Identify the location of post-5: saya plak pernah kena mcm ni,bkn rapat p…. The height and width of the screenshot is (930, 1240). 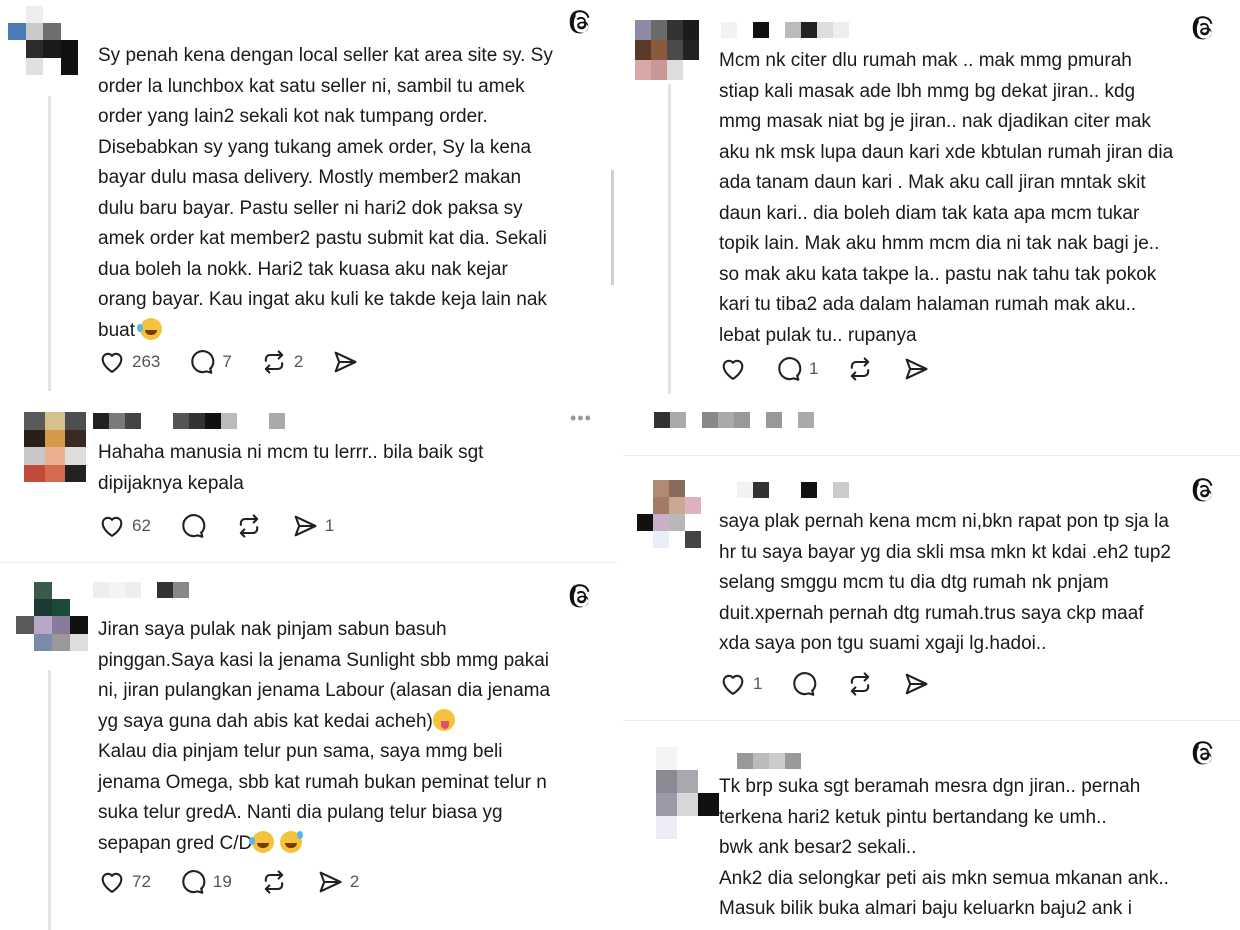
(931, 588).